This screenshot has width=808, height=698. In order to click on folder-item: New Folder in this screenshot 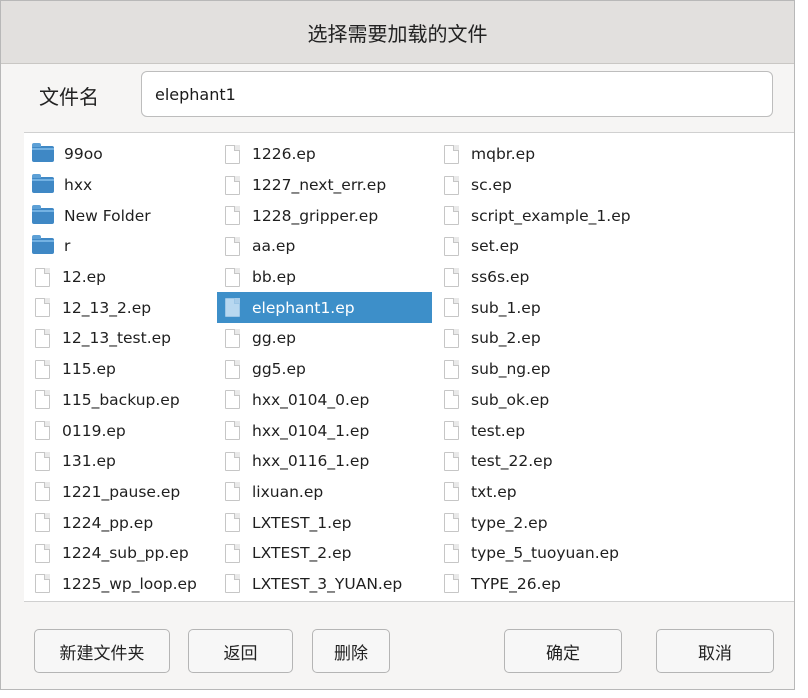, I will do `click(122, 215)`.